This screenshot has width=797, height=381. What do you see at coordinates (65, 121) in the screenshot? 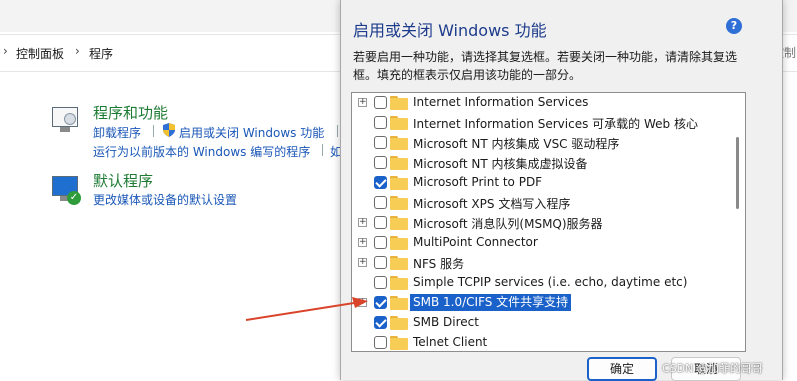
I see `programs-icon` at bounding box center [65, 121].